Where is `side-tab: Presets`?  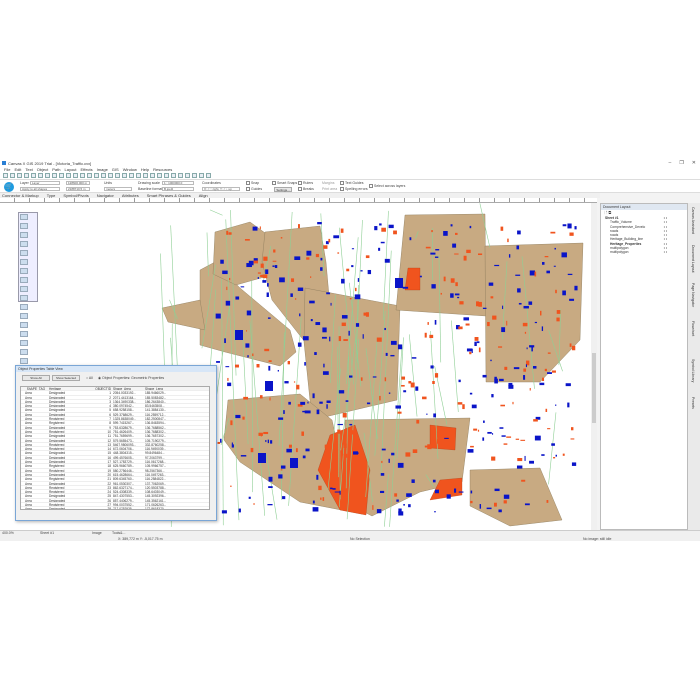
side-tab: Presets is located at coordinates (693, 414).